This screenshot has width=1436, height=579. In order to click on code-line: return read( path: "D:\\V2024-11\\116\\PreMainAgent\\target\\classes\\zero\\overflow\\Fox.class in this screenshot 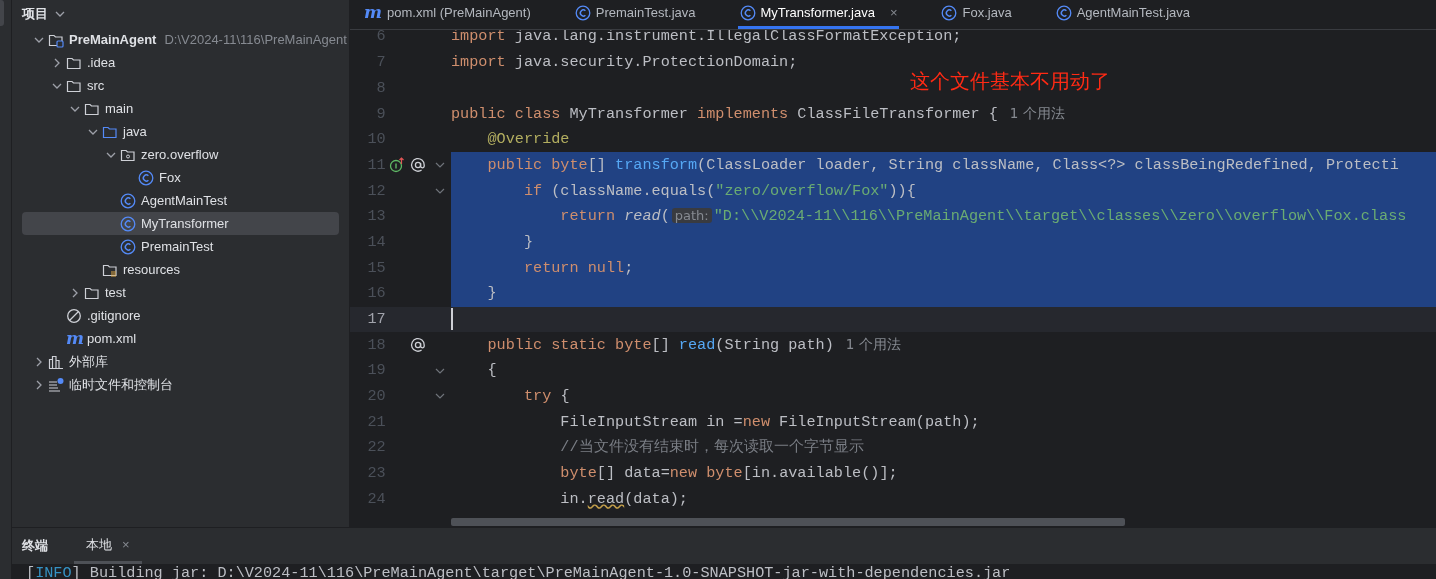, I will do `click(983, 217)`.